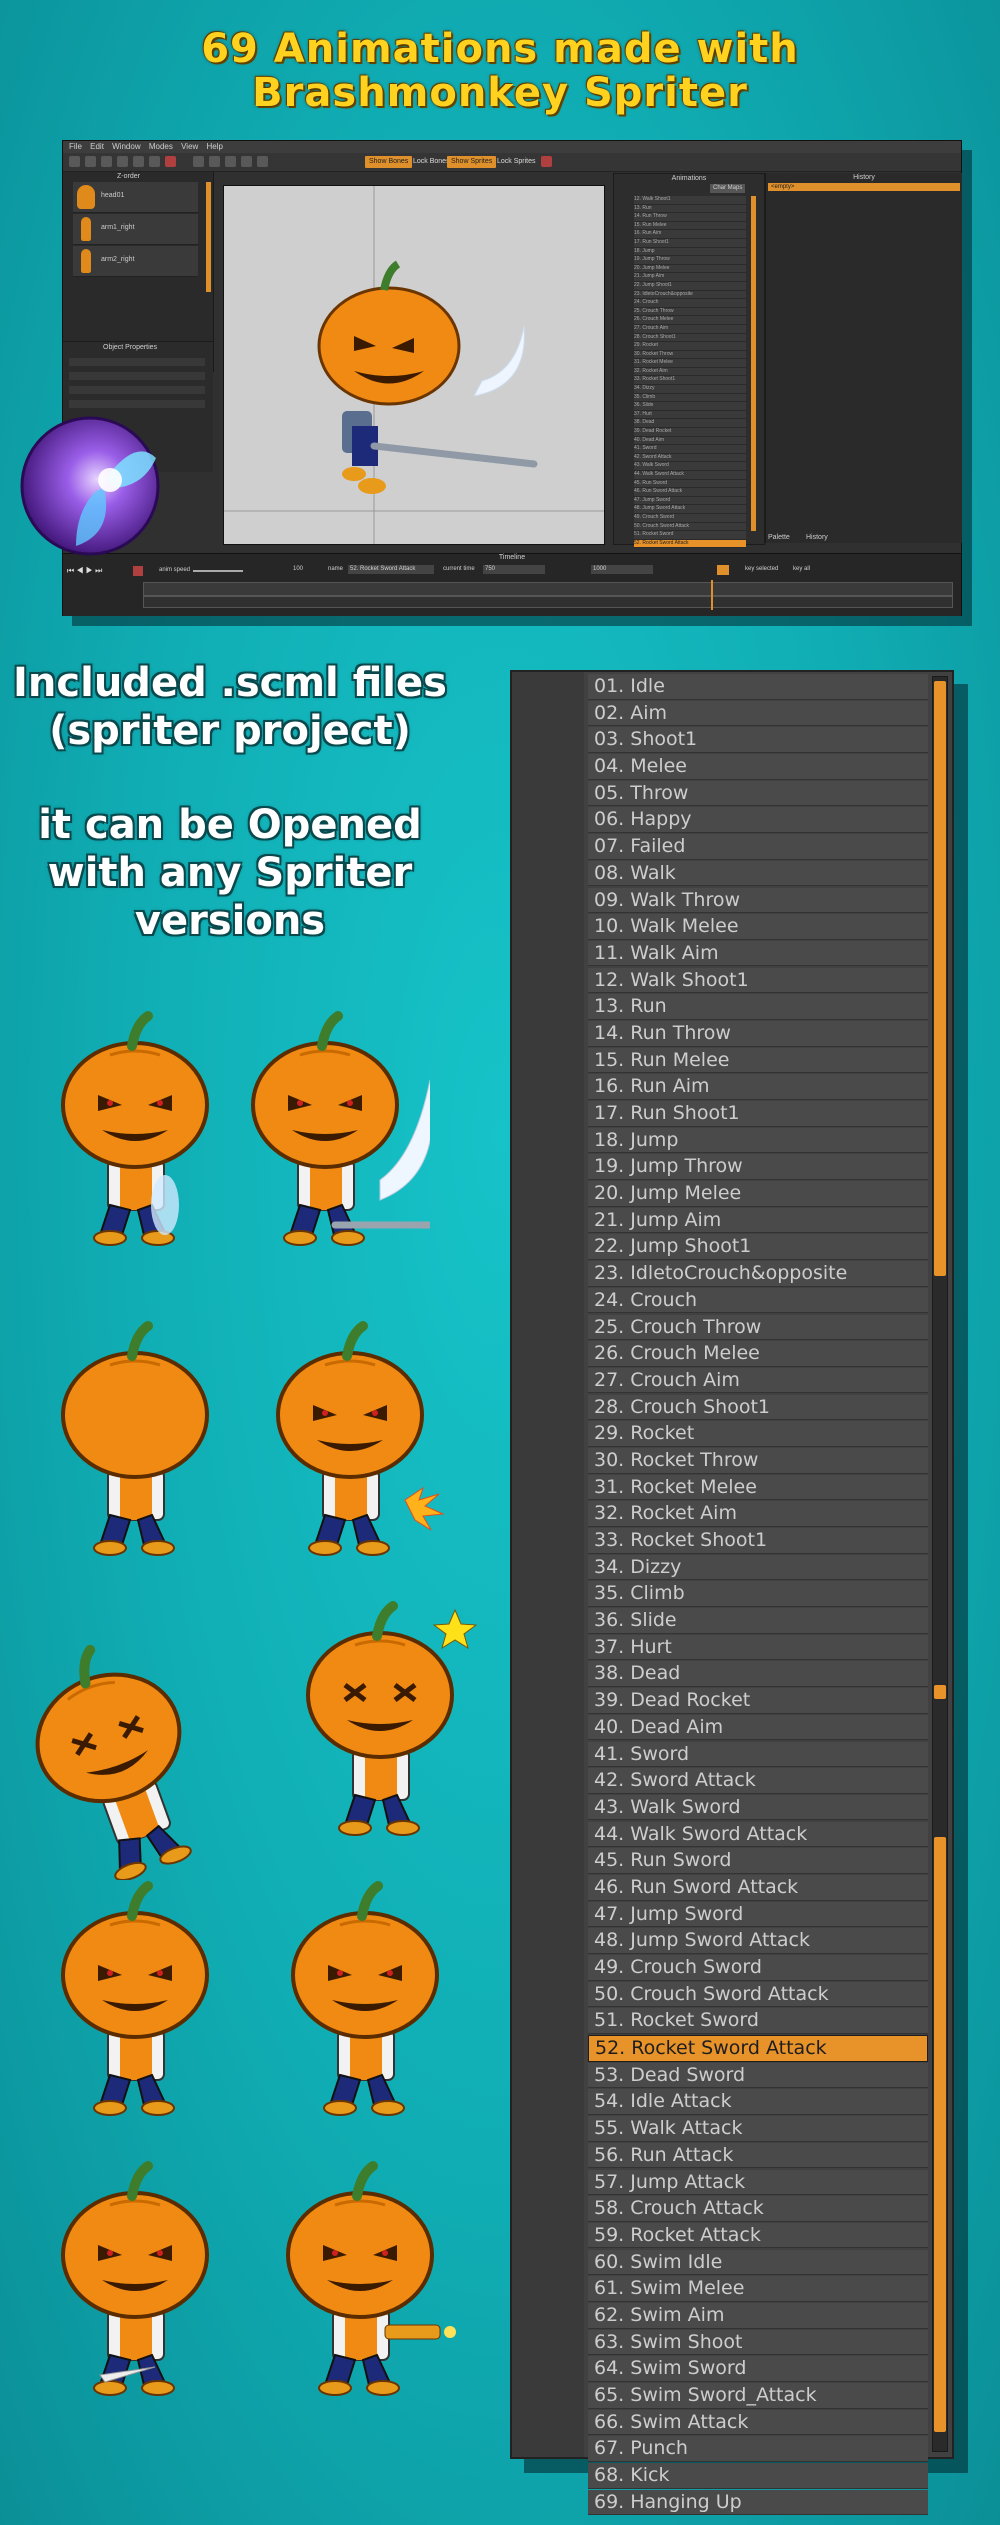 The height and width of the screenshot is (2525, 1000). Describe the element at coordinates (135, 197) in the screenshot. I see `hierarchy-item: head01` at that location.